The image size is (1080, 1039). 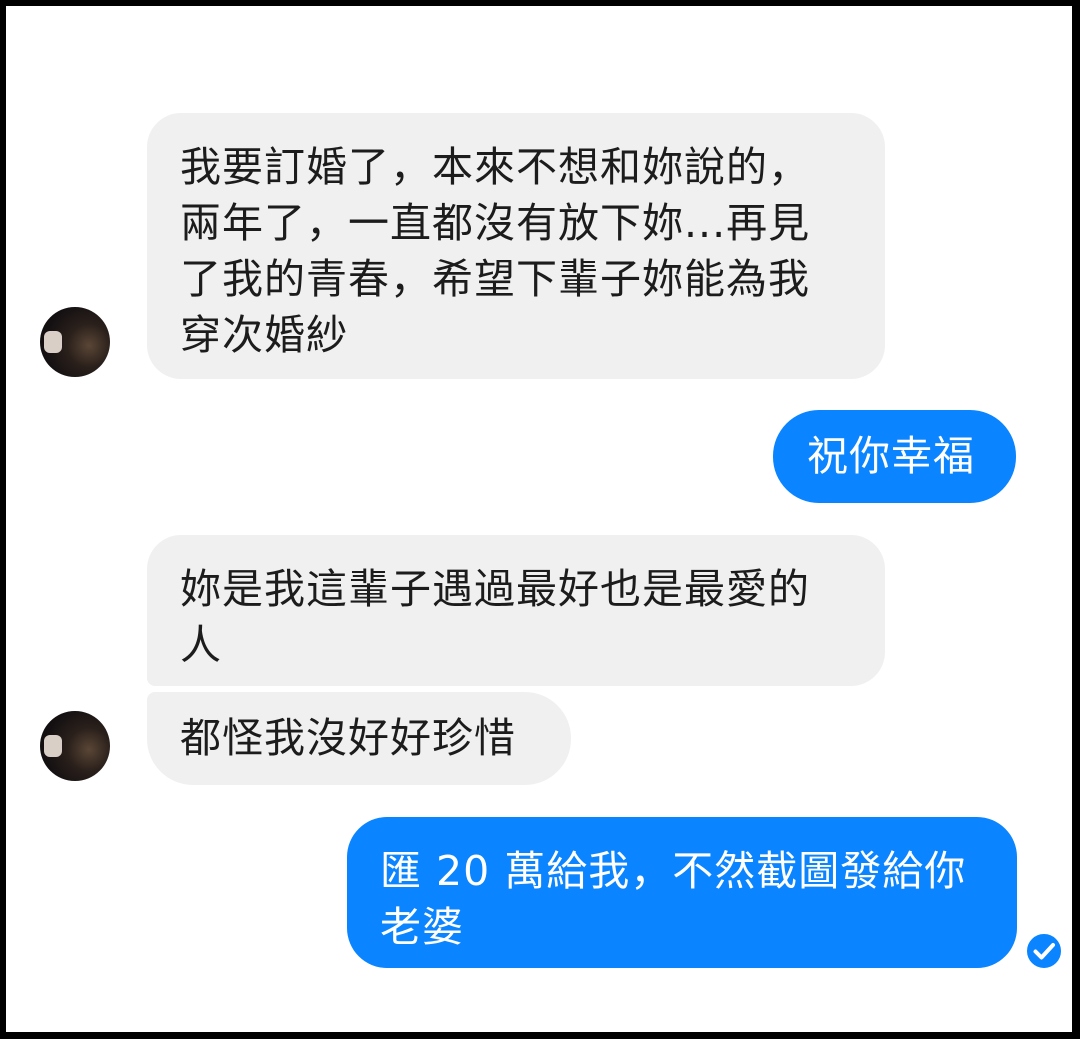 I want to click on check-circle-icon, so click(x=1044, y=951).